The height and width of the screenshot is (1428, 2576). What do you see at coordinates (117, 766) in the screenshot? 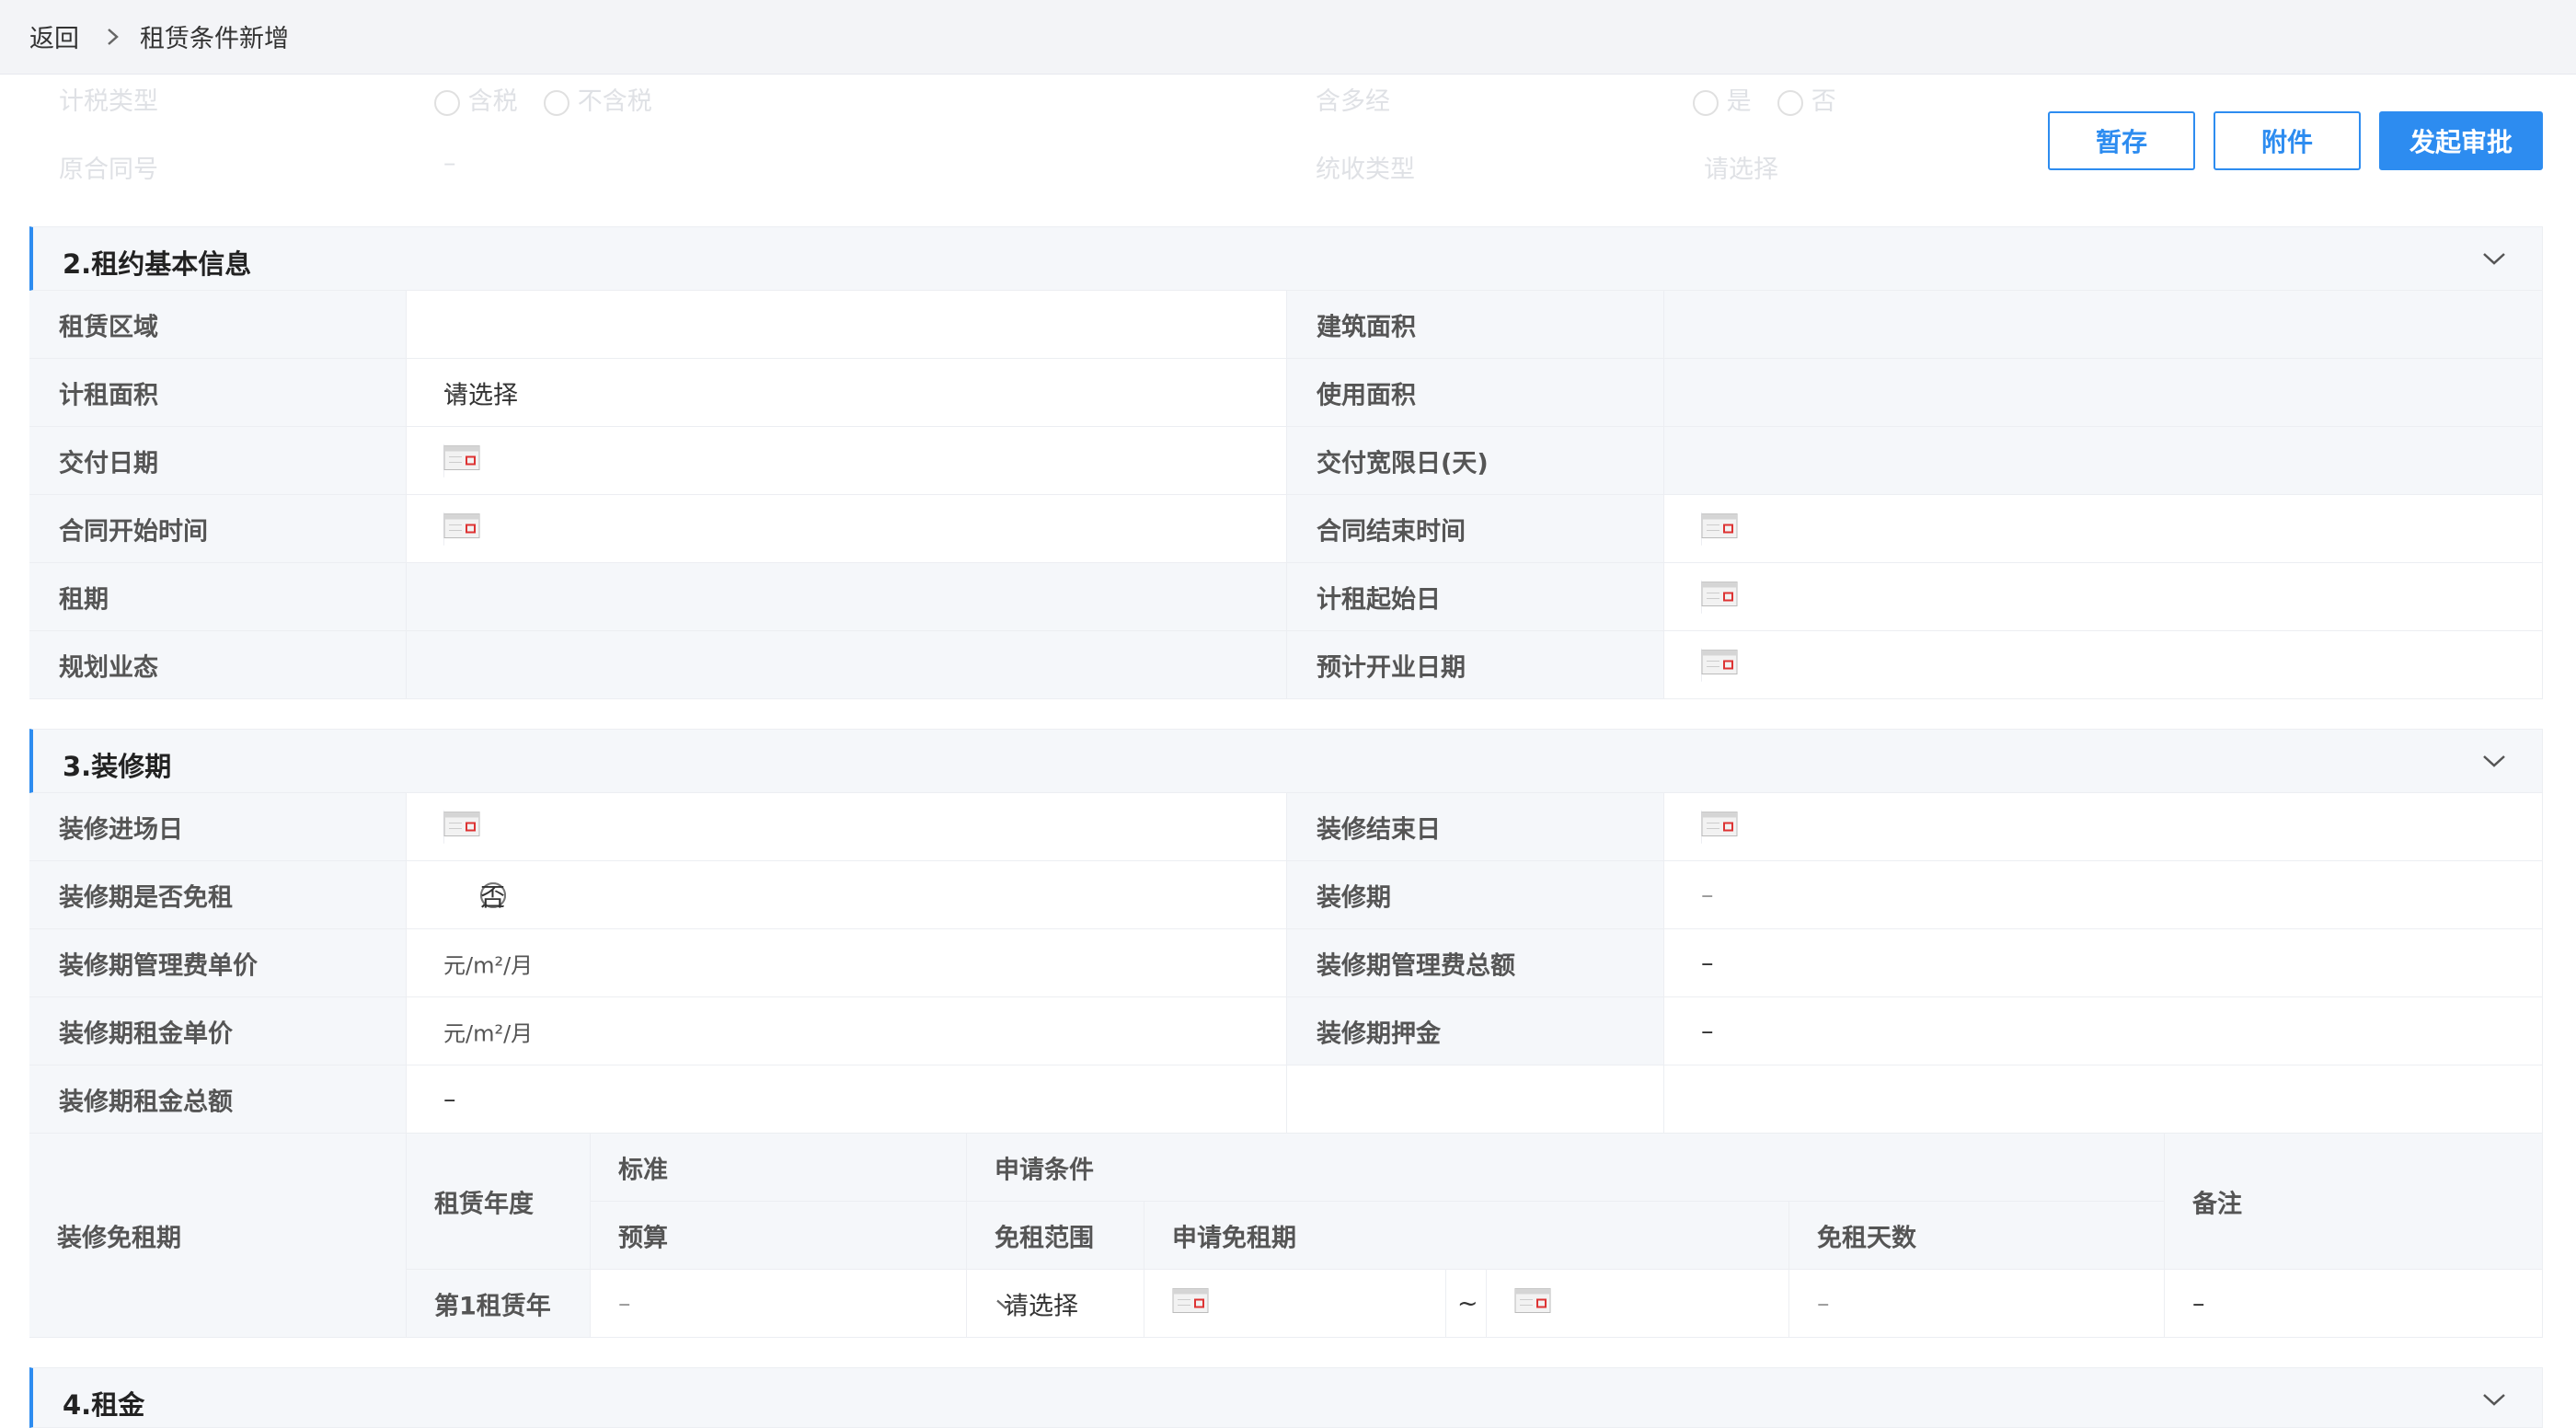
I see `section-title: 3.装修期` at bounding box center [117, 766].